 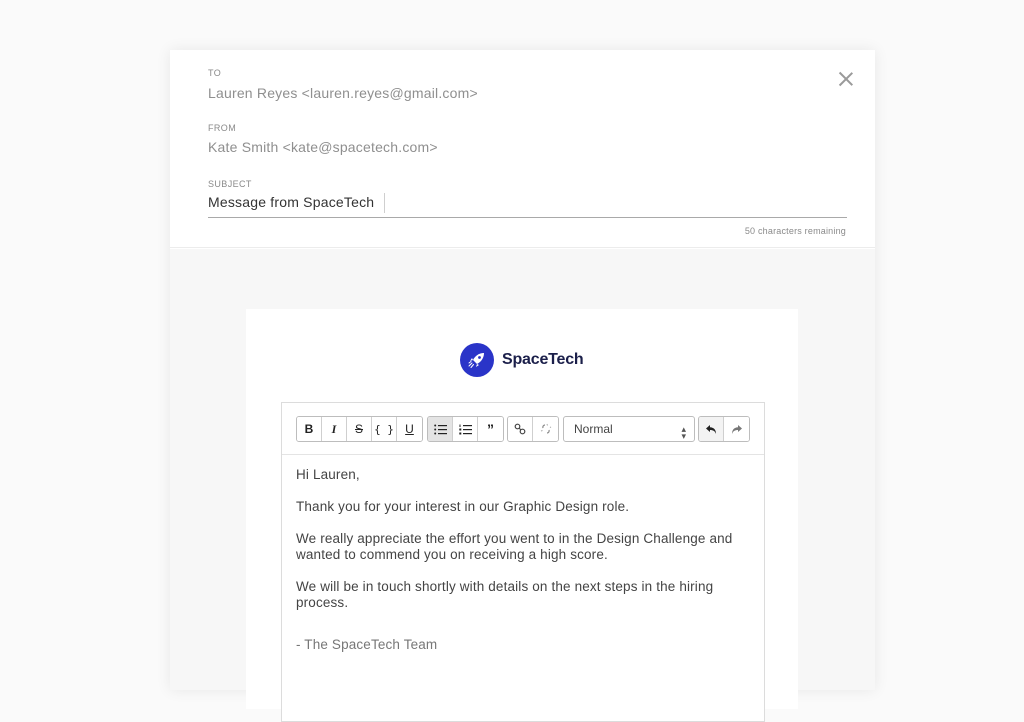 I want to click on code-icon: { }, so click(x=384, y=429).